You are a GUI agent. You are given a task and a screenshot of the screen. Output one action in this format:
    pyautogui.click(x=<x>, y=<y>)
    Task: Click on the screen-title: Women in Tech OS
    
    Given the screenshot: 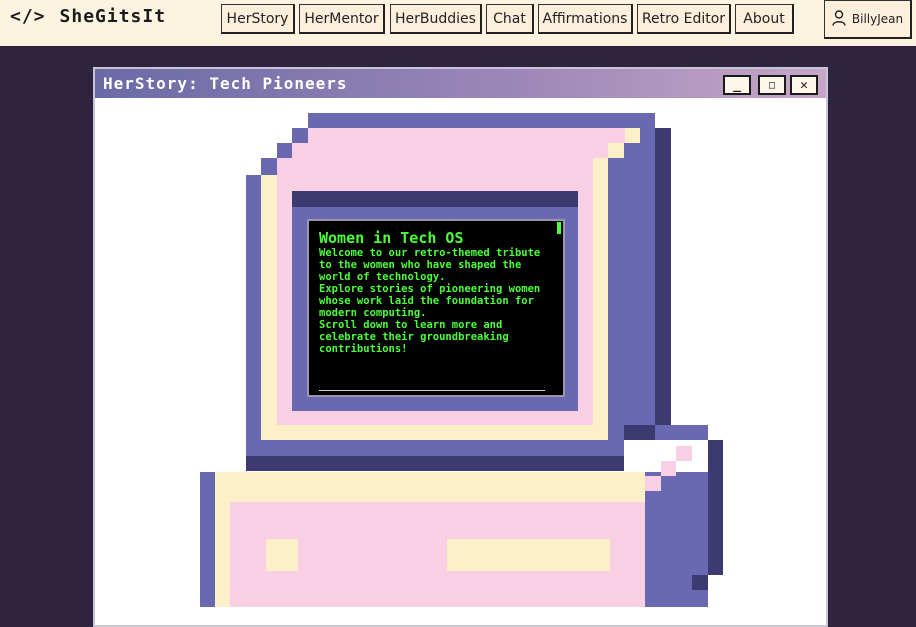 What is the action you would take?
    pyautogui.click(x=391, y=238)
    